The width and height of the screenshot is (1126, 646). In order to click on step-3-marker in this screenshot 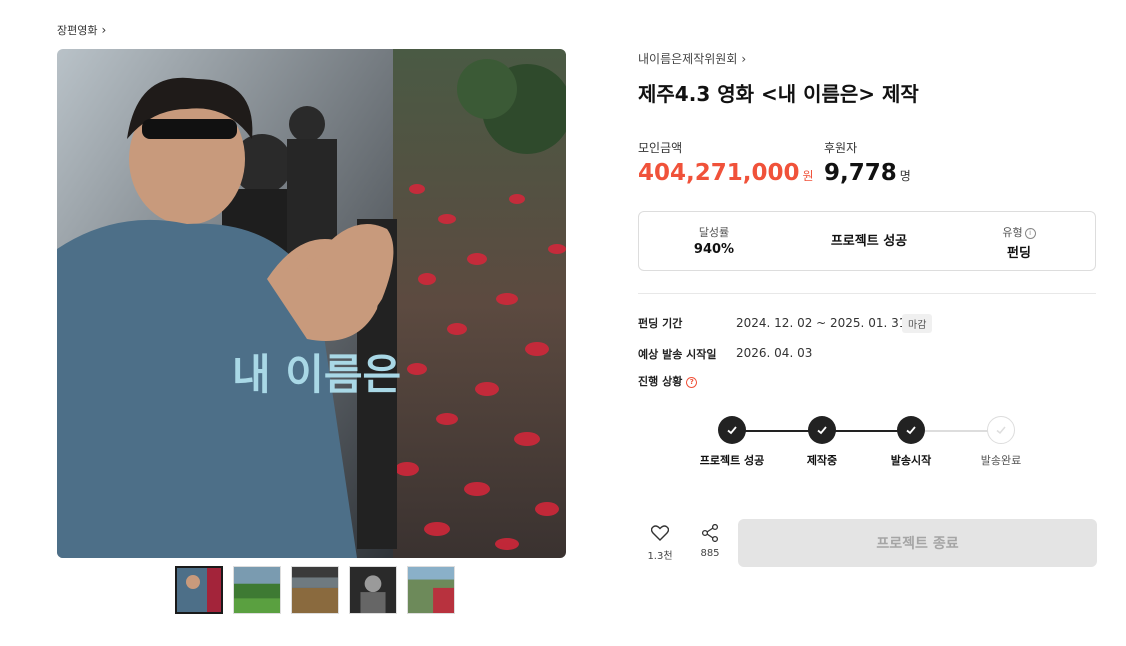, I will do `click(911, 430)`.